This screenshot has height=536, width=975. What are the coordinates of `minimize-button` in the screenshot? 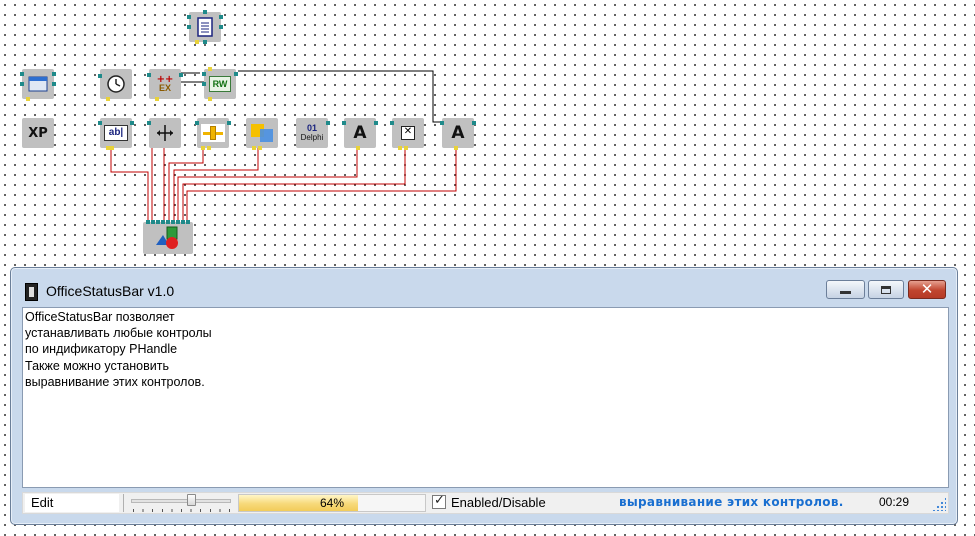 It's located at (845, 289).